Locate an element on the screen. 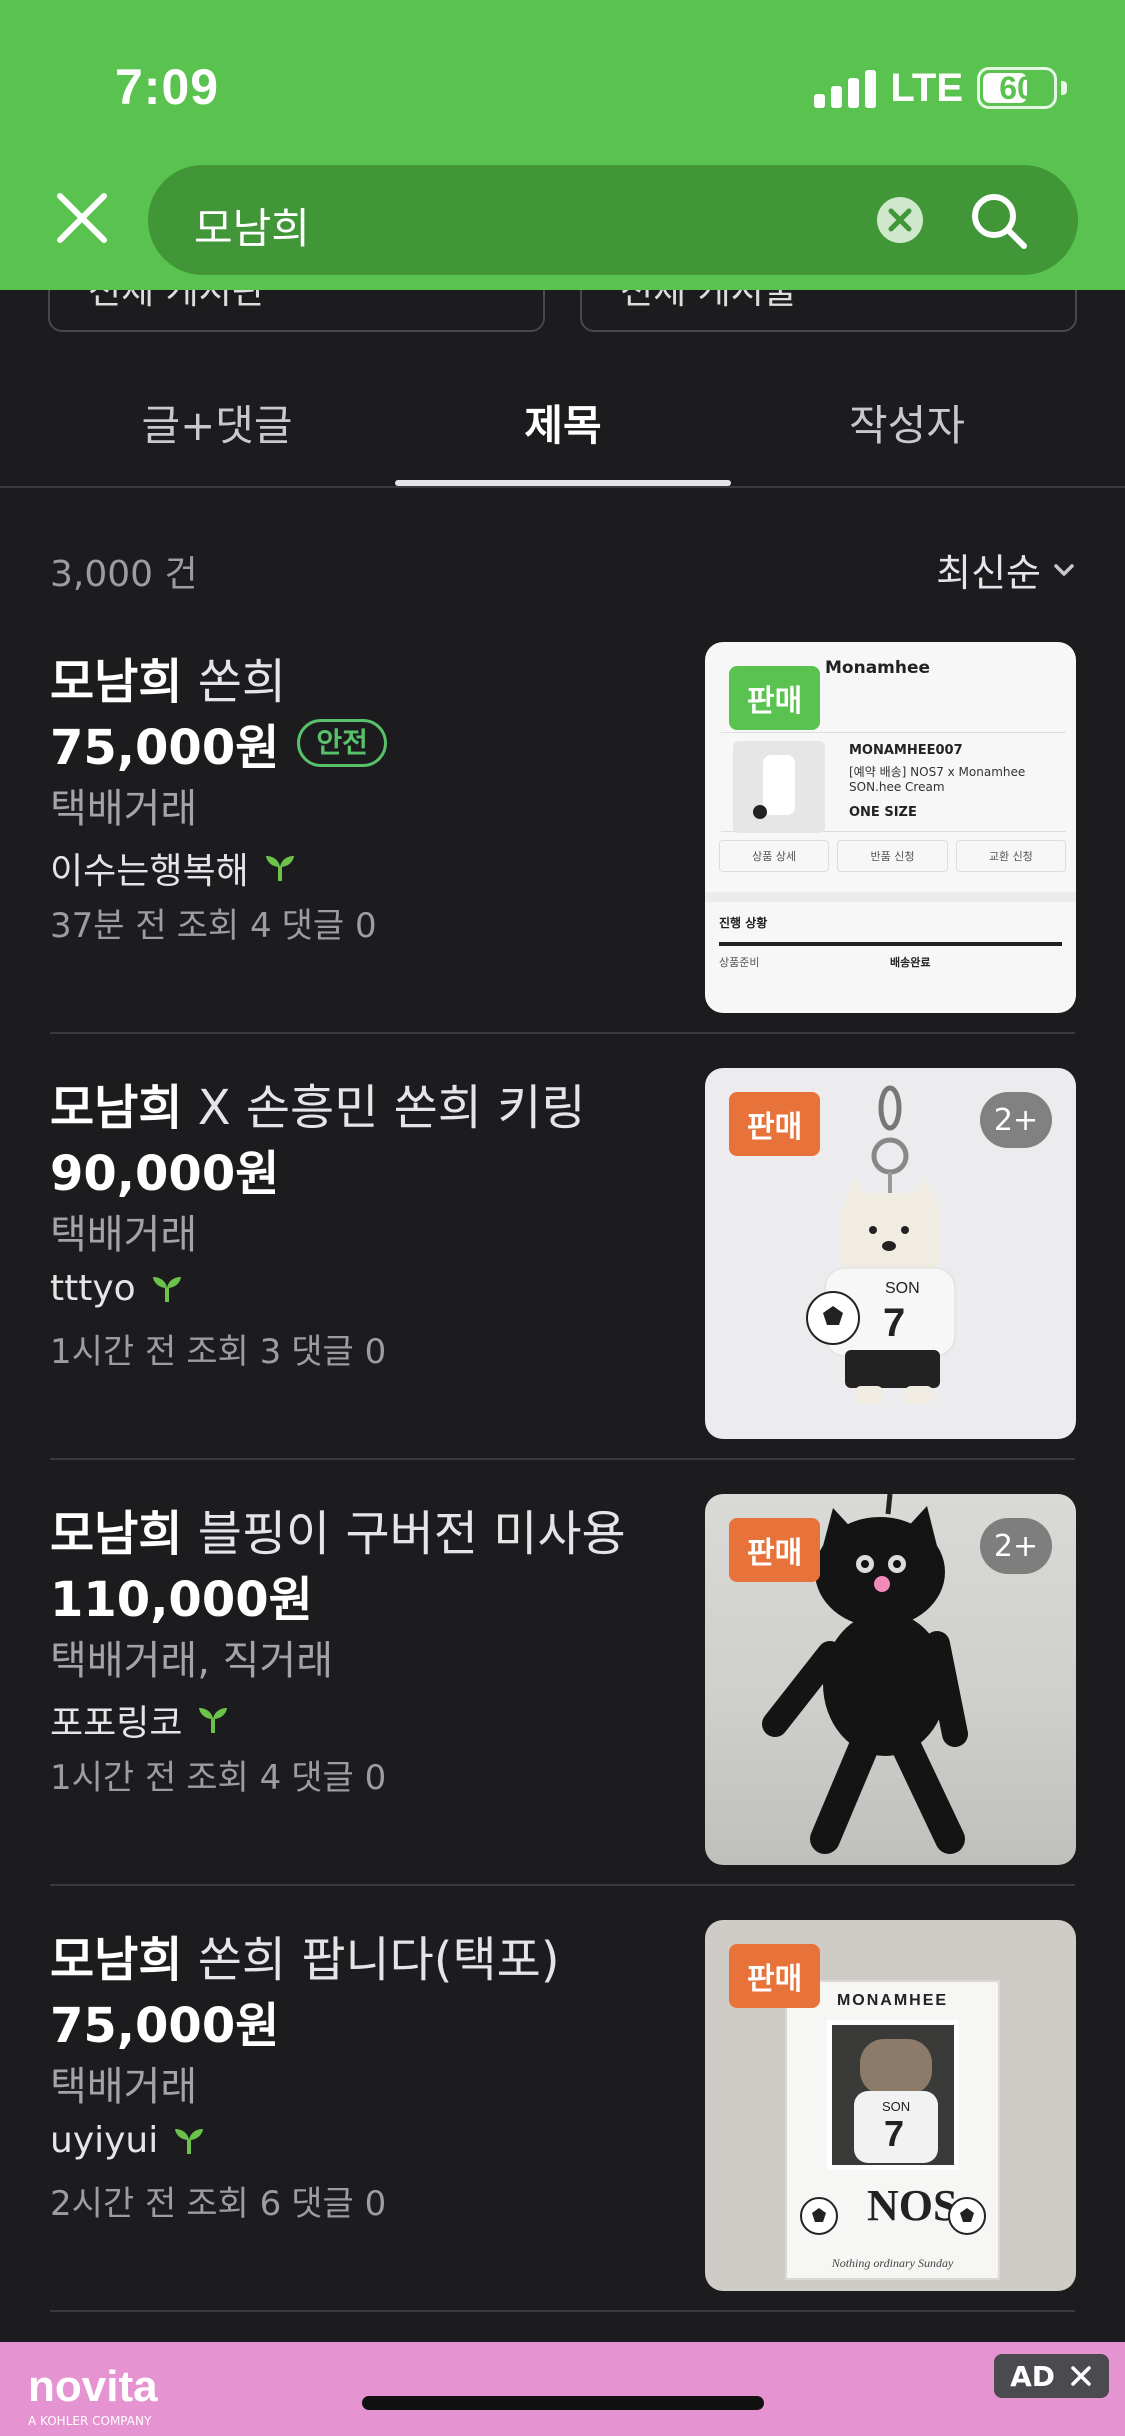 Image resolution: width=1125 pixels, height=2436 pixels. item-title: 모남희 블핑이 구버전 미사용 is located at coordinates (338, 1534).